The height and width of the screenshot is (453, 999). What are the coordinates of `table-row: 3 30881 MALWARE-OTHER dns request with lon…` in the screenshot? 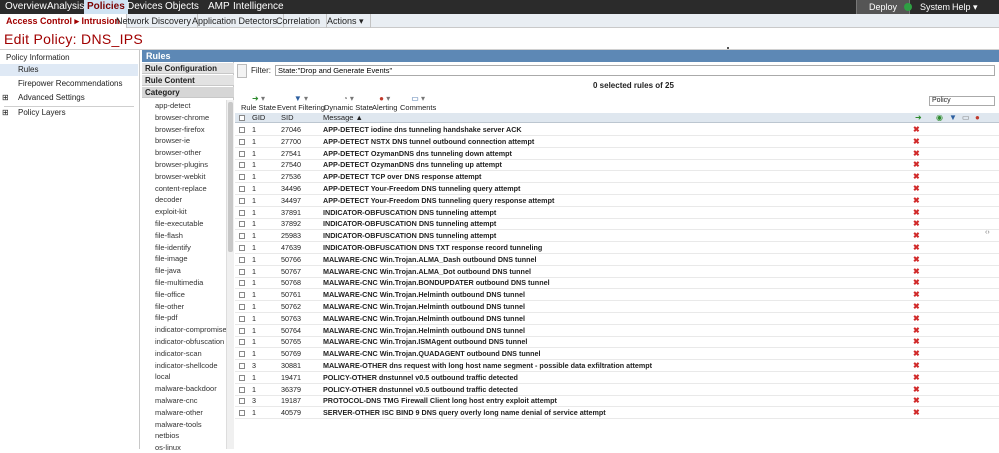 It's located at (617, 366).